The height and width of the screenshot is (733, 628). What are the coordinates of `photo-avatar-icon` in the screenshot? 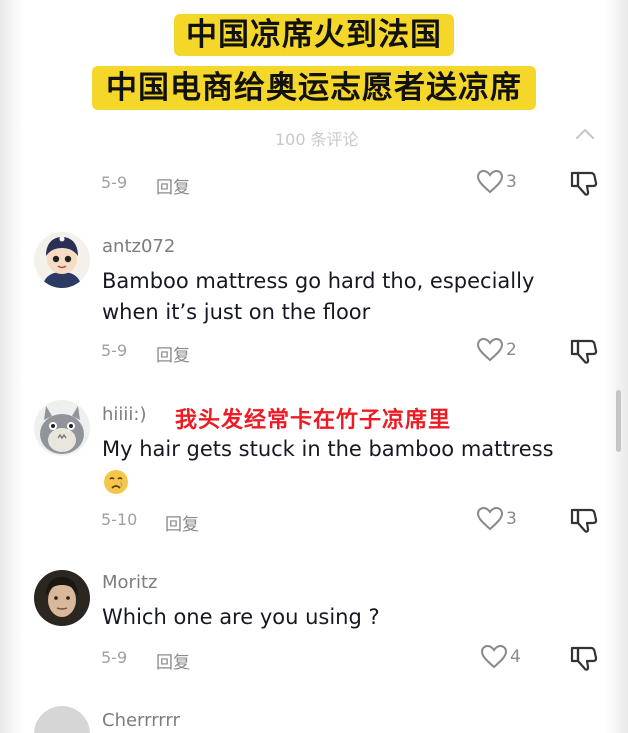 It's located at (62, 598).